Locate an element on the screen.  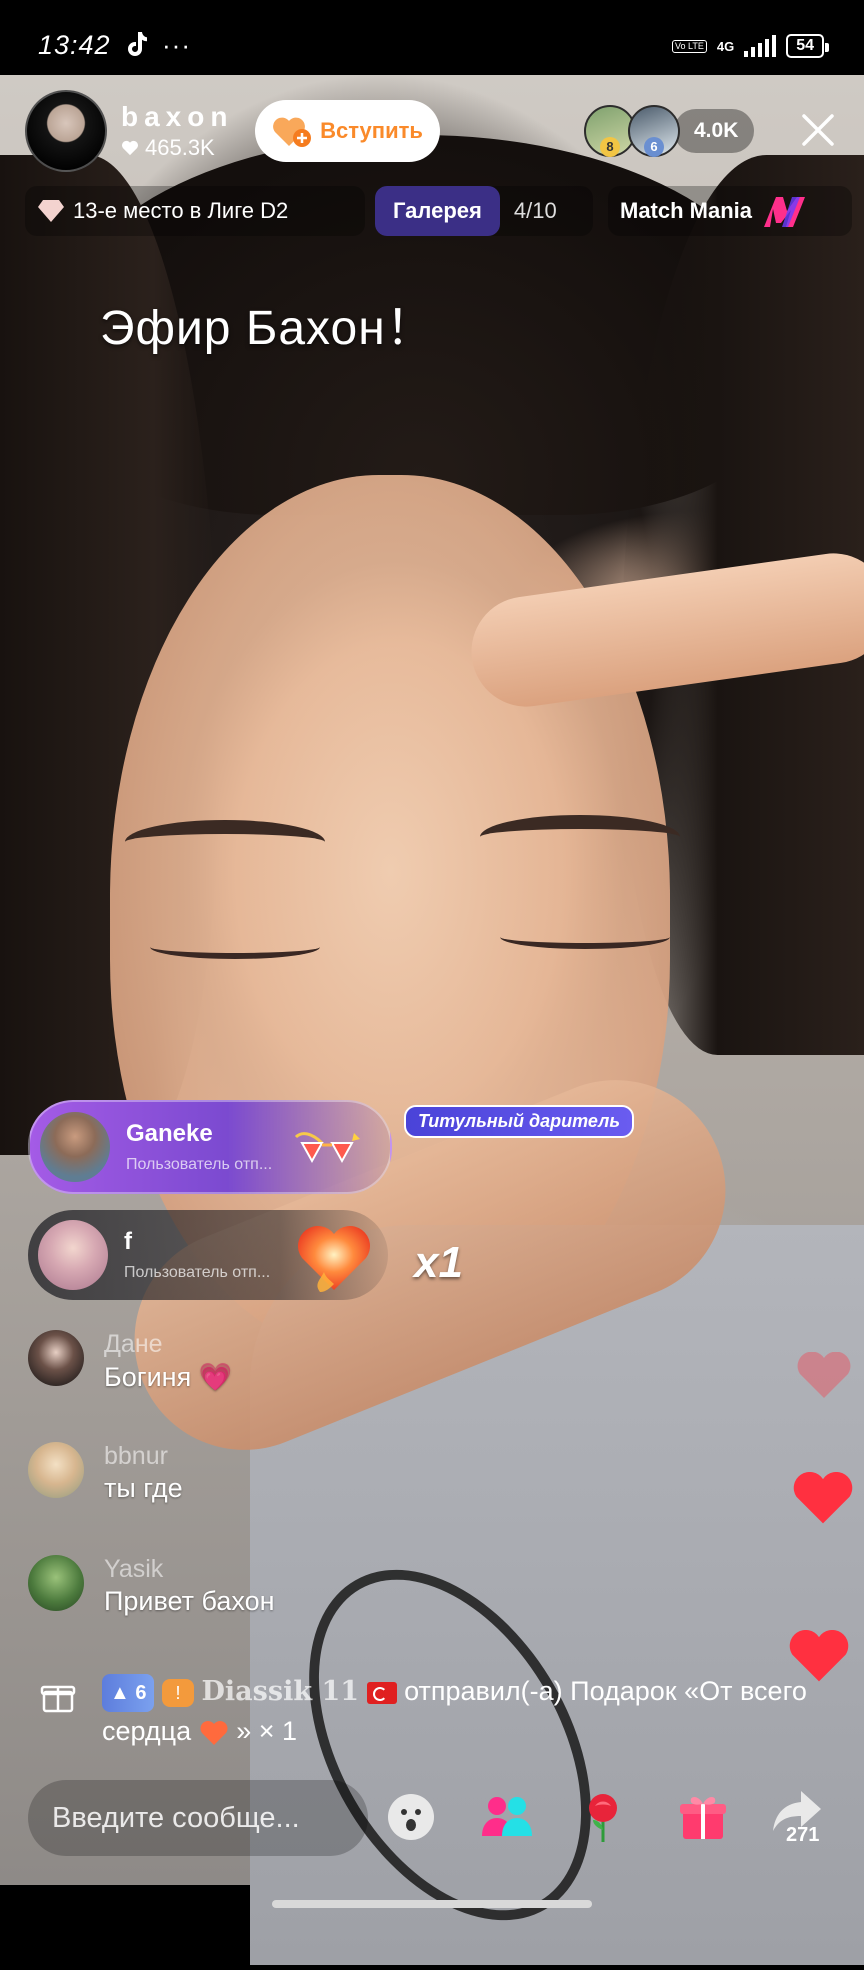
match-mania-label: Match Mania is located at coordinates (686, 210).